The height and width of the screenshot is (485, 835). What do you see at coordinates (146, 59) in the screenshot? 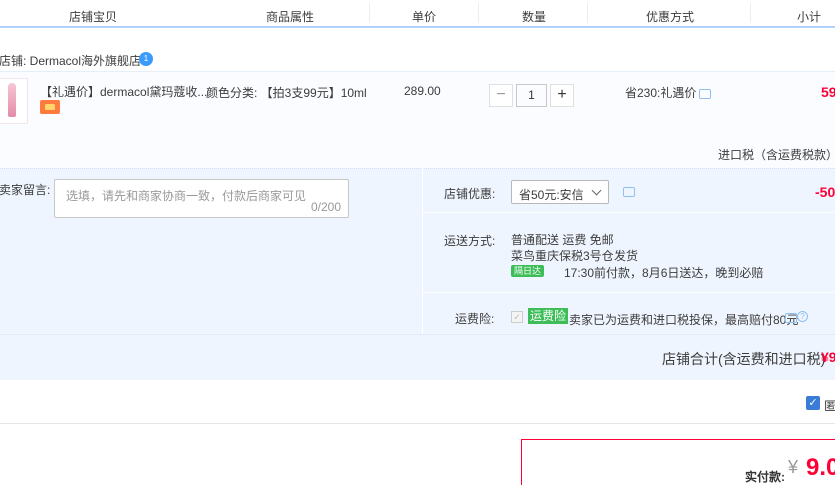
I see `shop-chat-badge: 1` at bounding box center [146, 59].